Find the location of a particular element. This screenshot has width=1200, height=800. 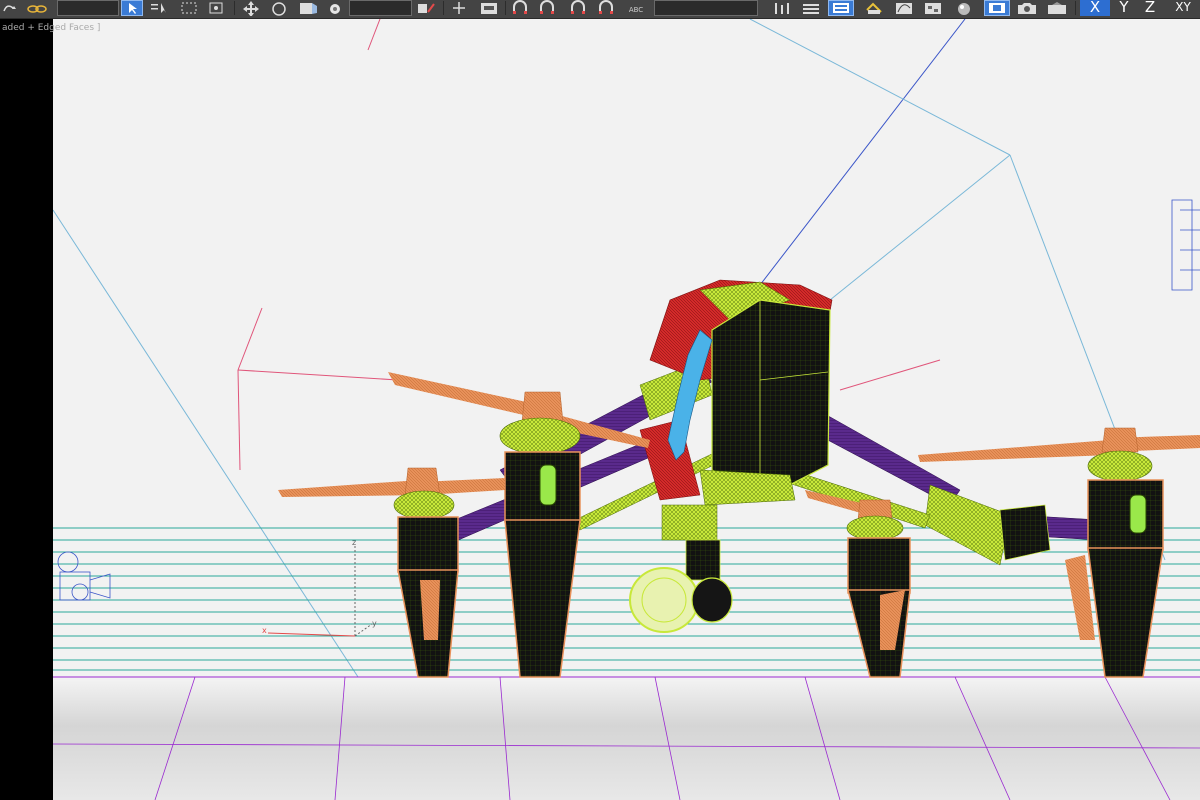

scene-explorer-icon is located at coordinates (874, 8).